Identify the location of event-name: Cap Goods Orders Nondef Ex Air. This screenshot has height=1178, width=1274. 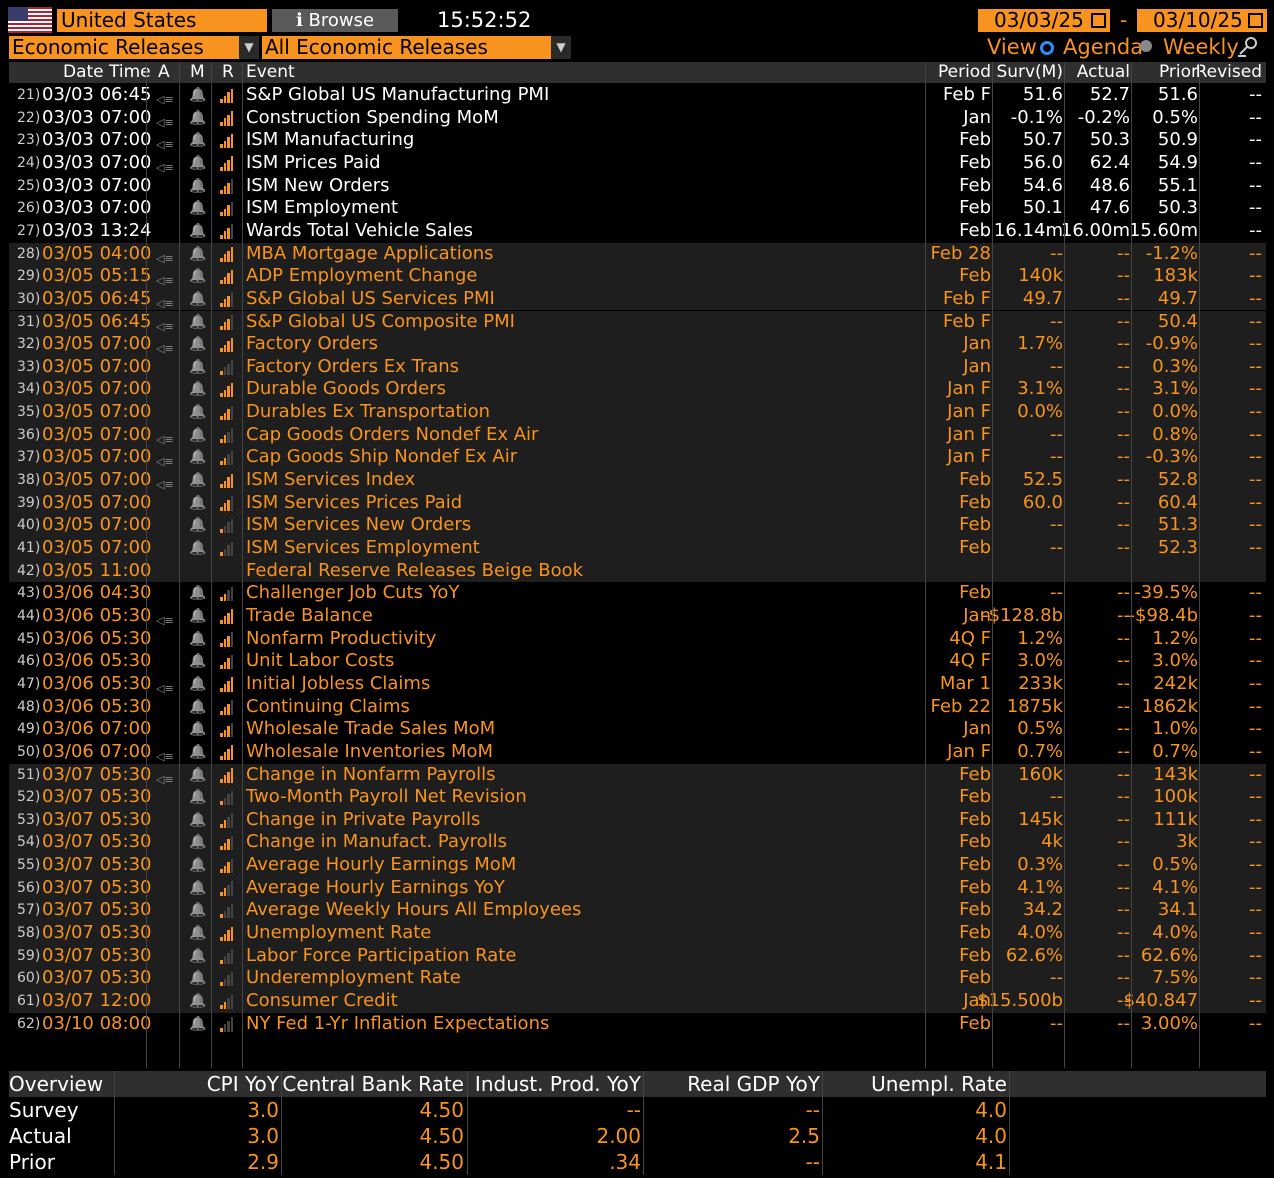
(392, 435).